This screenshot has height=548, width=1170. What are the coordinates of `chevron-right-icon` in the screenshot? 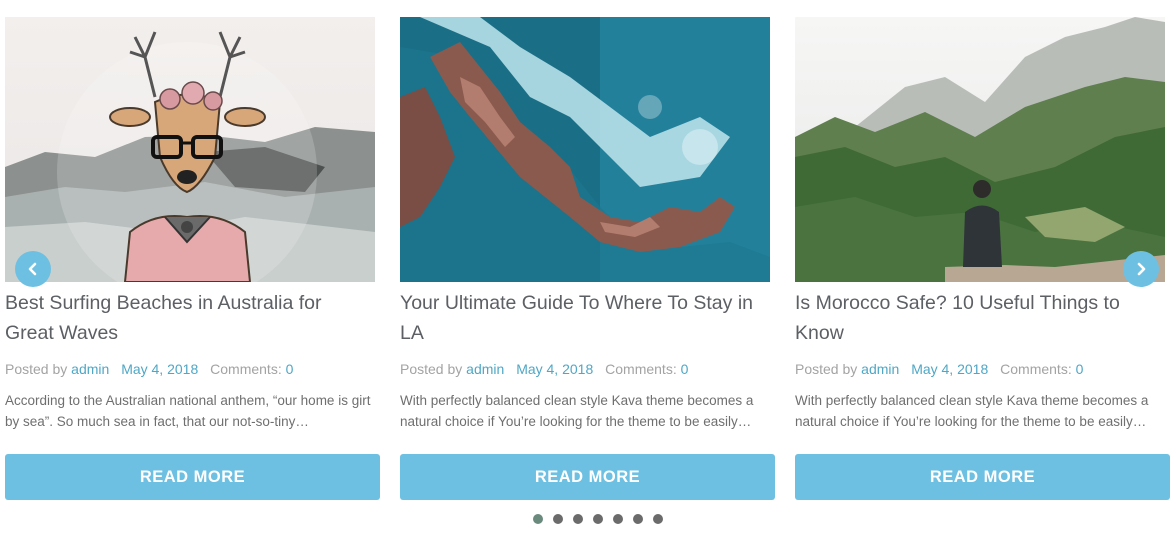 It's located at (1141, 269).